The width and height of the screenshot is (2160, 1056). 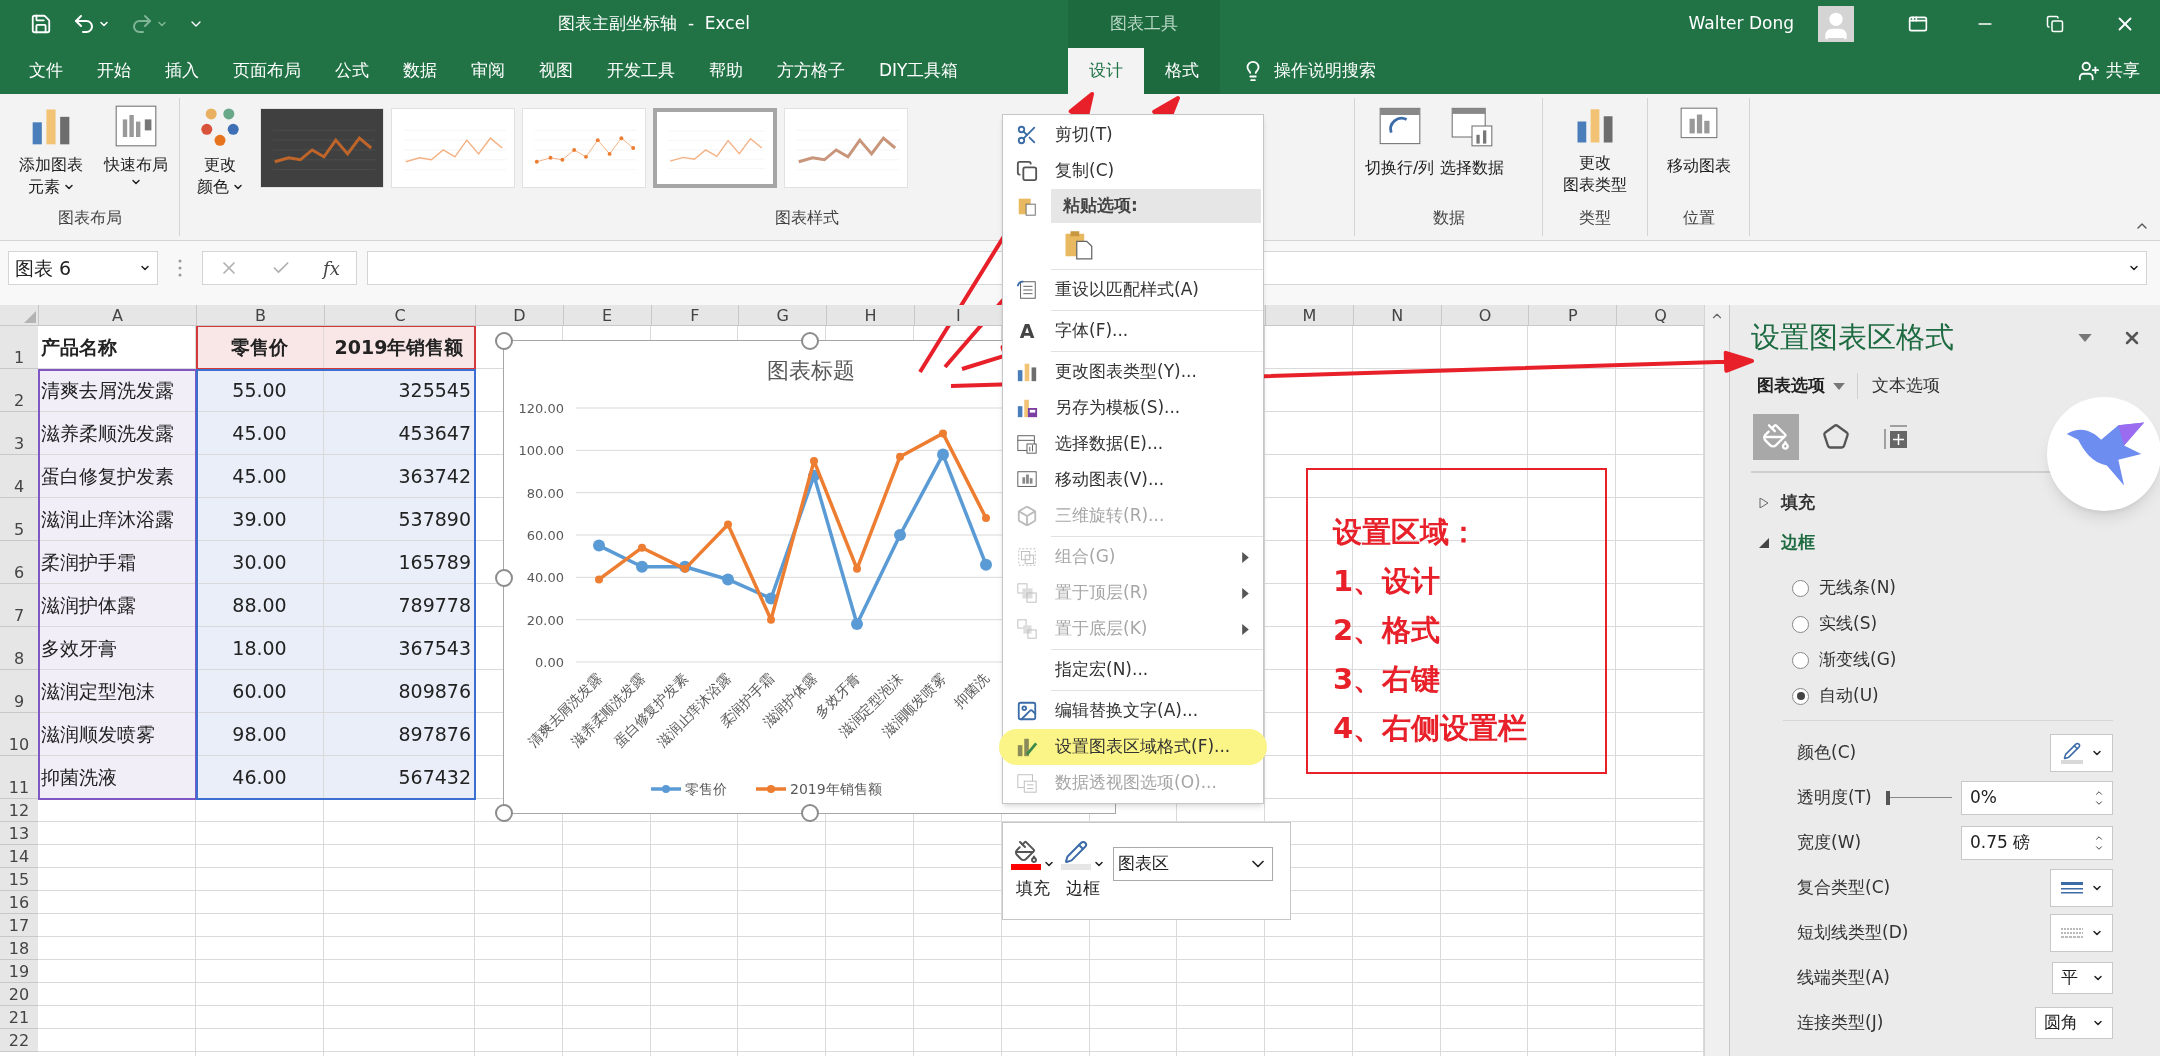 What do you see at coordinates (19, 734) in the screenshot?
I see `row-header: 10` at bounding box center [19, 734].